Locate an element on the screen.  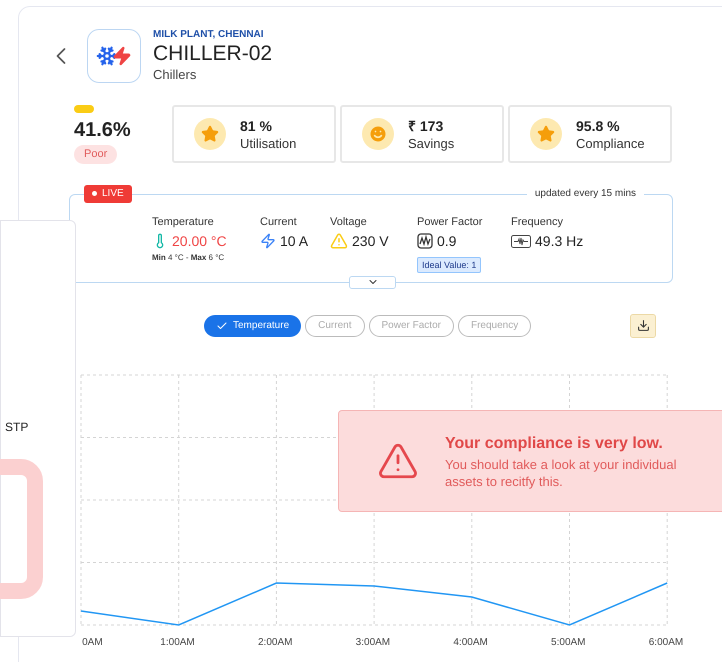
chart-tab: Temperature is located at coordinates (253, 325).